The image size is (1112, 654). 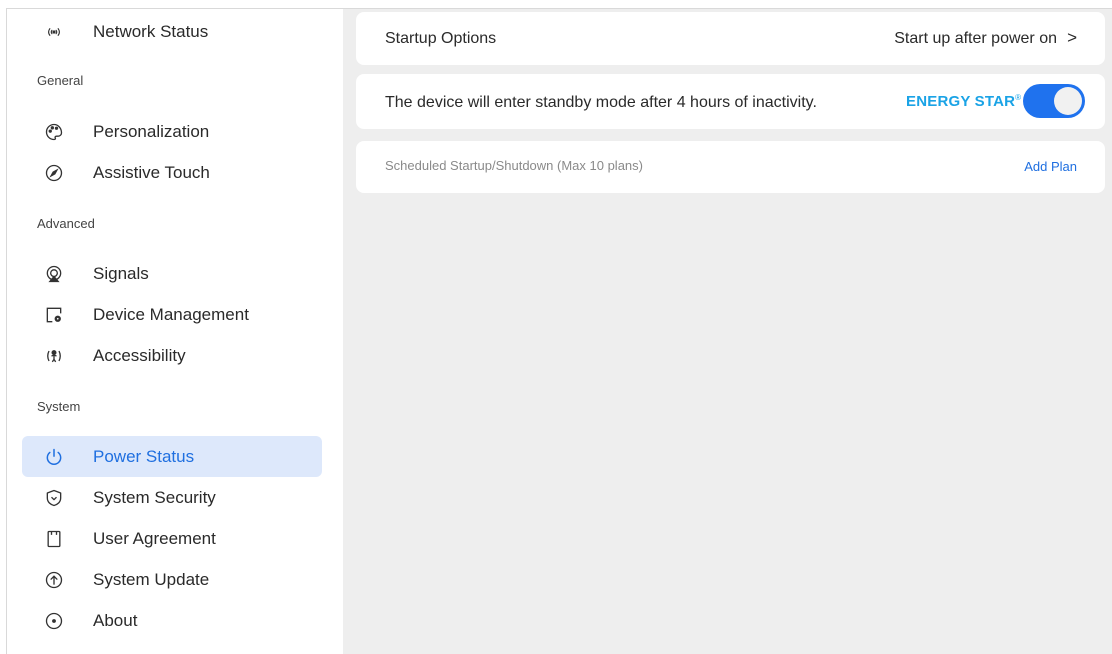 I want to click on device-settings-icon, so click(x=54, y=315).